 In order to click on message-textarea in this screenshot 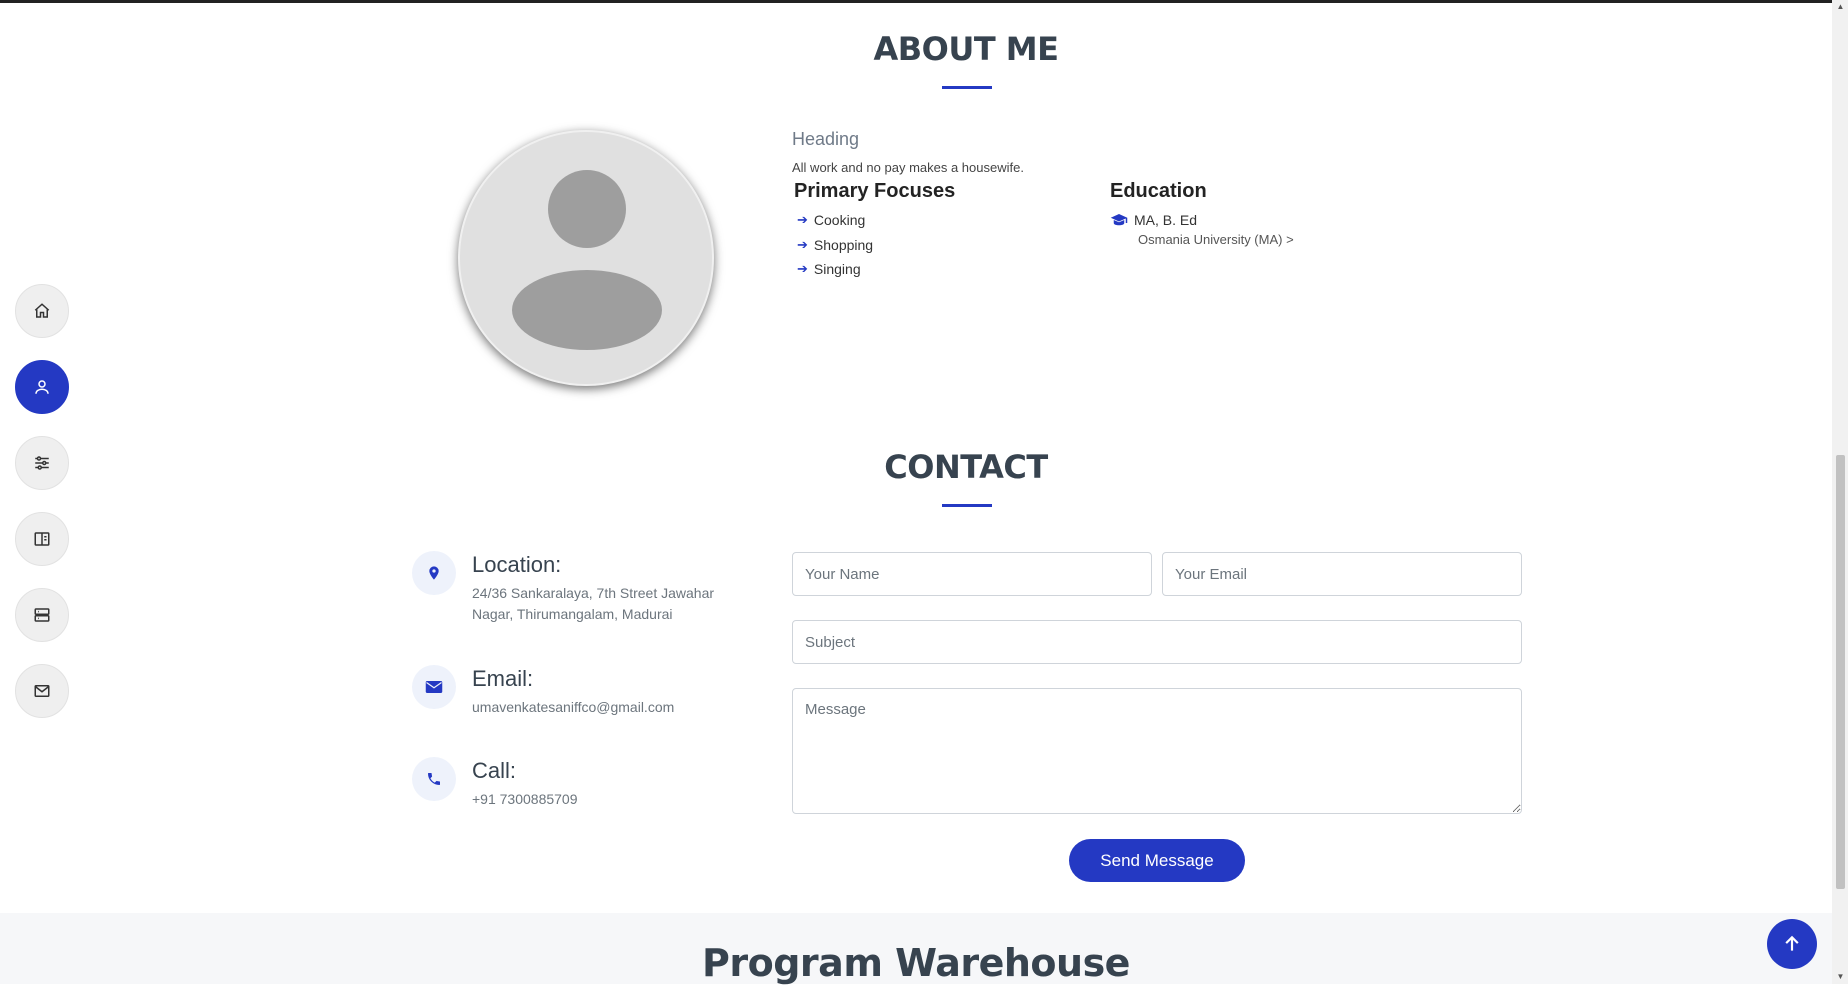, I will do `click(1157, 751)`.